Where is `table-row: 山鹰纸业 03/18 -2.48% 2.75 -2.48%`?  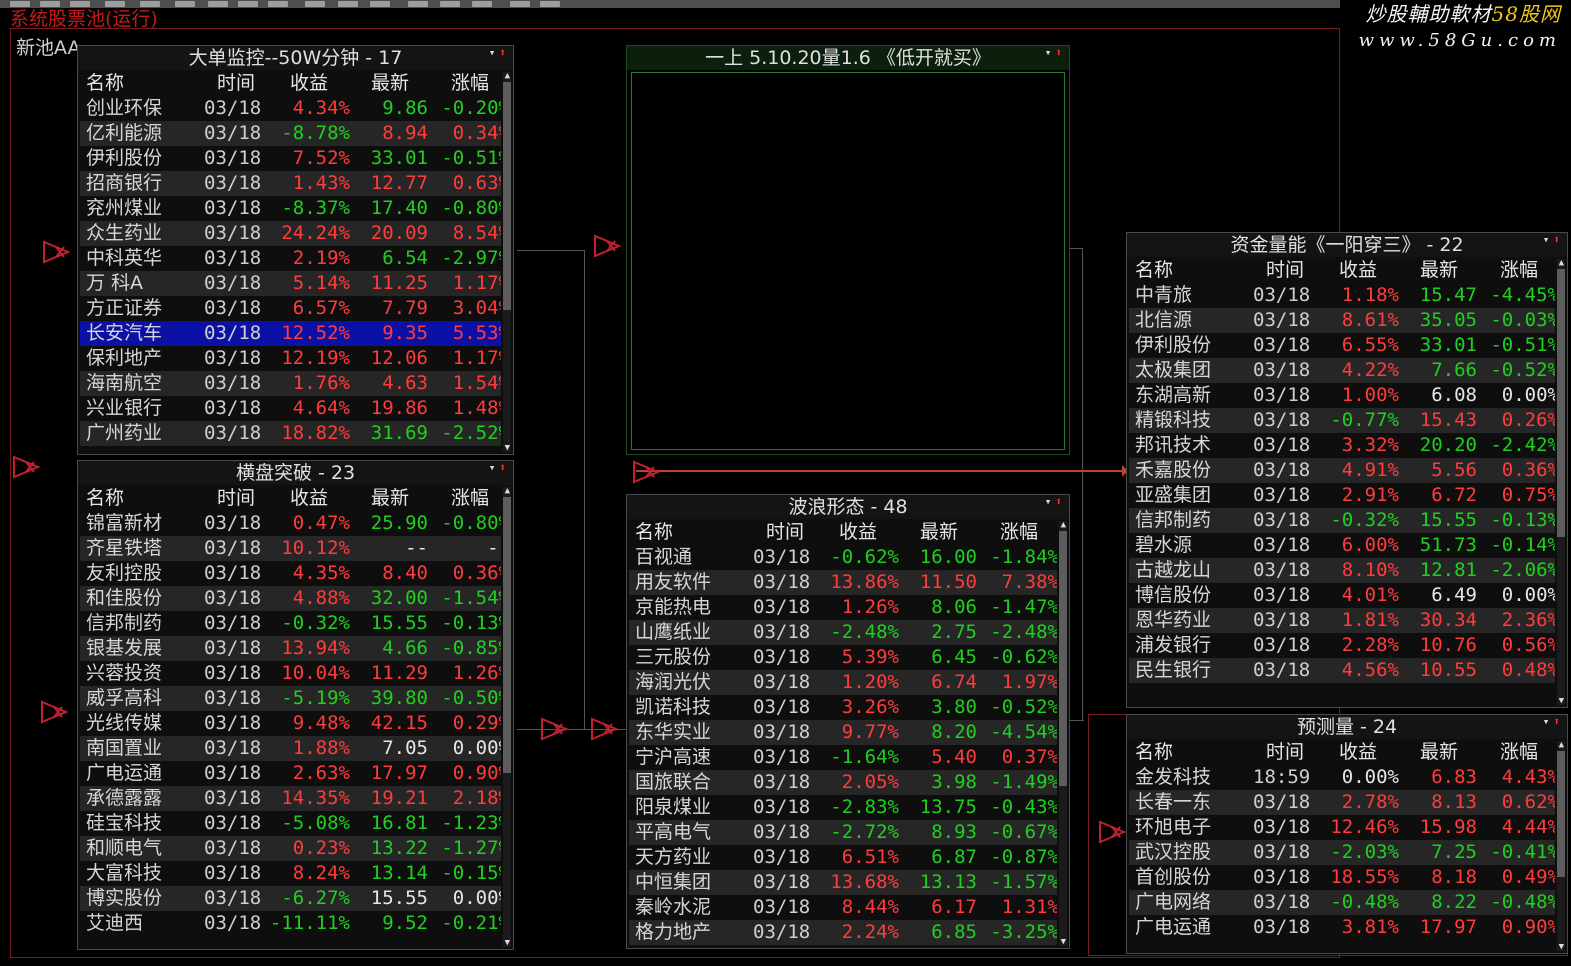
table-row: 山鹰纸业 03/18 -2.48% 2.75 -2.48% is located at coordinates (843, 632).